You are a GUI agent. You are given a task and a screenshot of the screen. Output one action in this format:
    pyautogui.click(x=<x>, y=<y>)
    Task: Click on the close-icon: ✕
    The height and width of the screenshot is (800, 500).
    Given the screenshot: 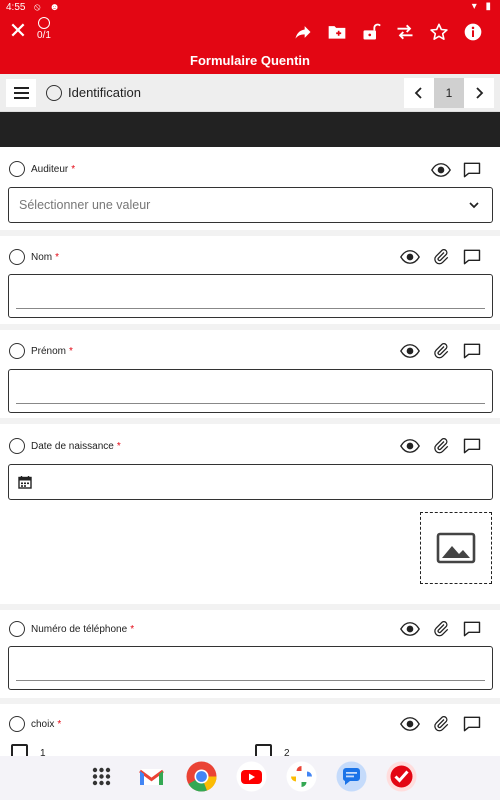 What is the action you would take?
    pyautogui.click(x=18, y=30)
    